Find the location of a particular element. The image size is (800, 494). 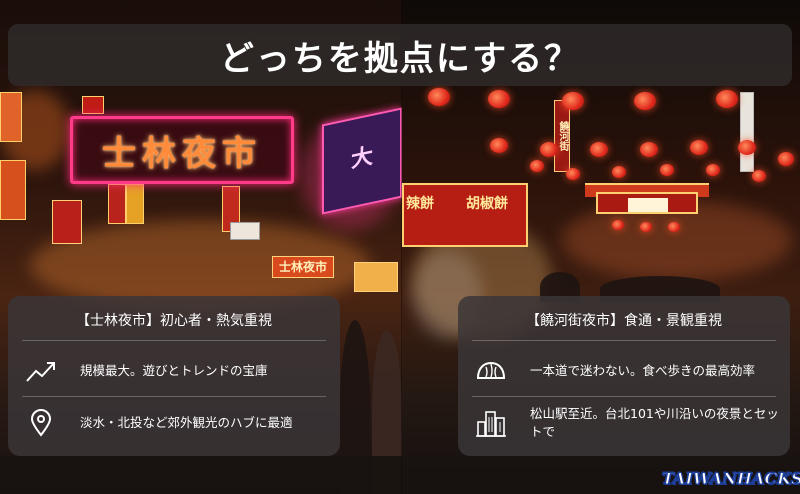

pepper-bun-shop-sign: 辣餅 胡椒餅 is located at coordinates (465, 215).